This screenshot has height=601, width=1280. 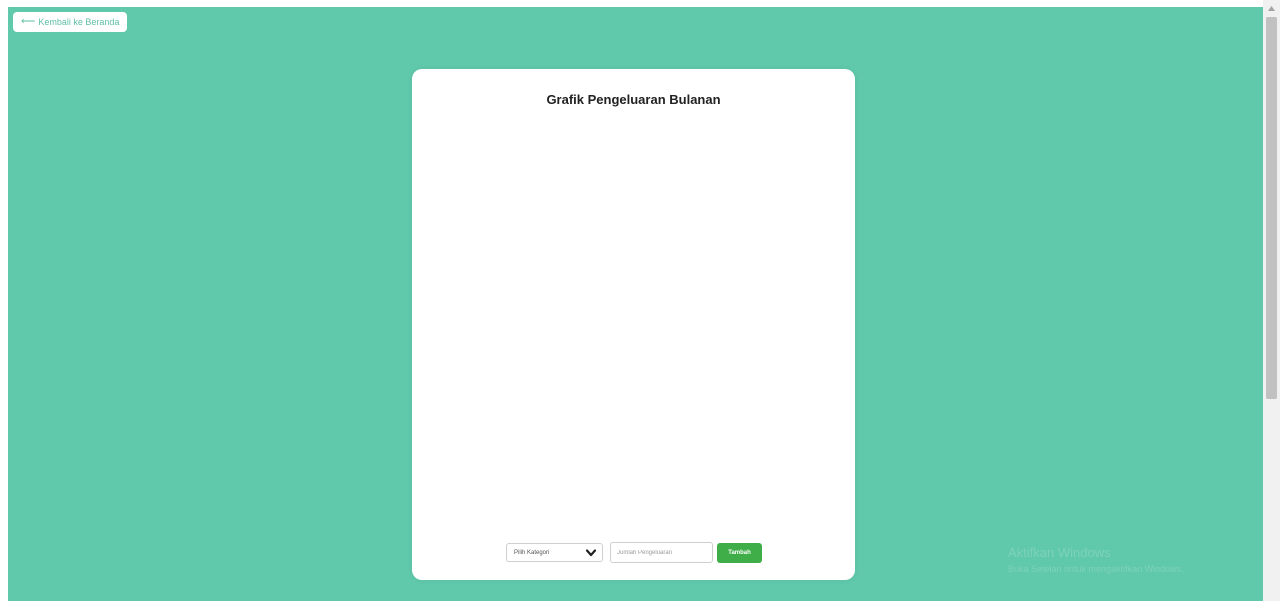 I want to click on page-title: Grafik Pengeluaran Bulanan, so click(x=633, y=99).